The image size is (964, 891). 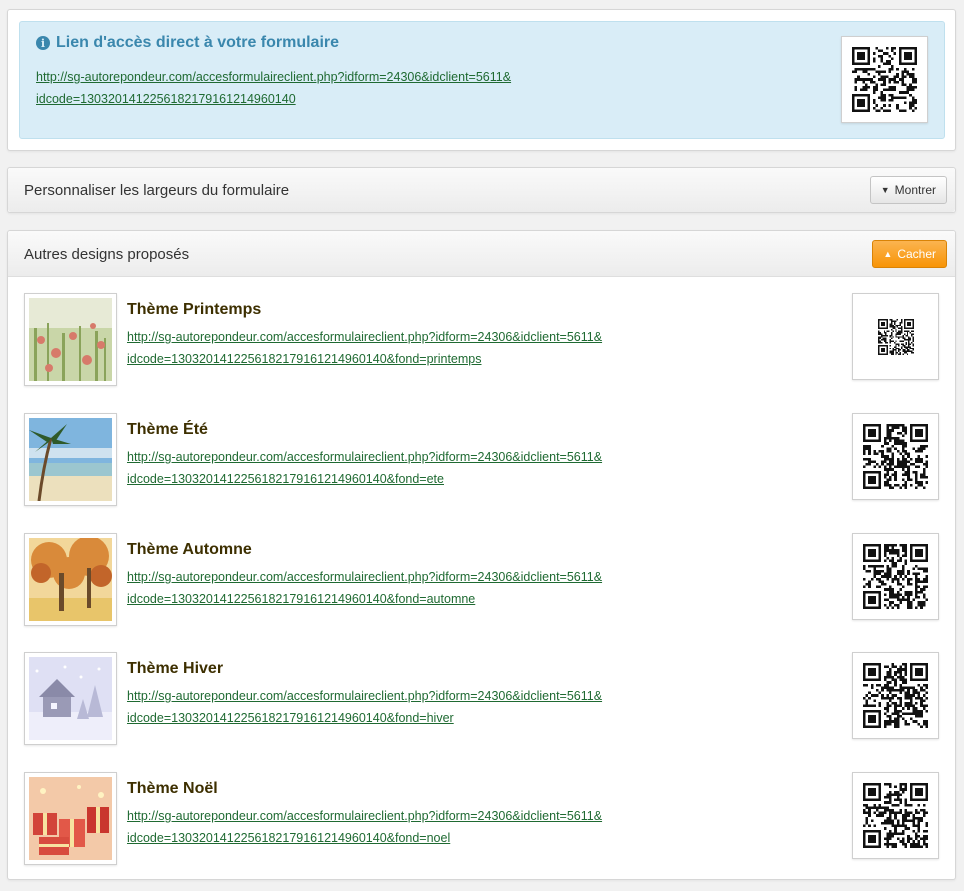 I want to click on direct-access-title: i Lien d'accès direct à votre formulaire, so click(x=187, y=43).